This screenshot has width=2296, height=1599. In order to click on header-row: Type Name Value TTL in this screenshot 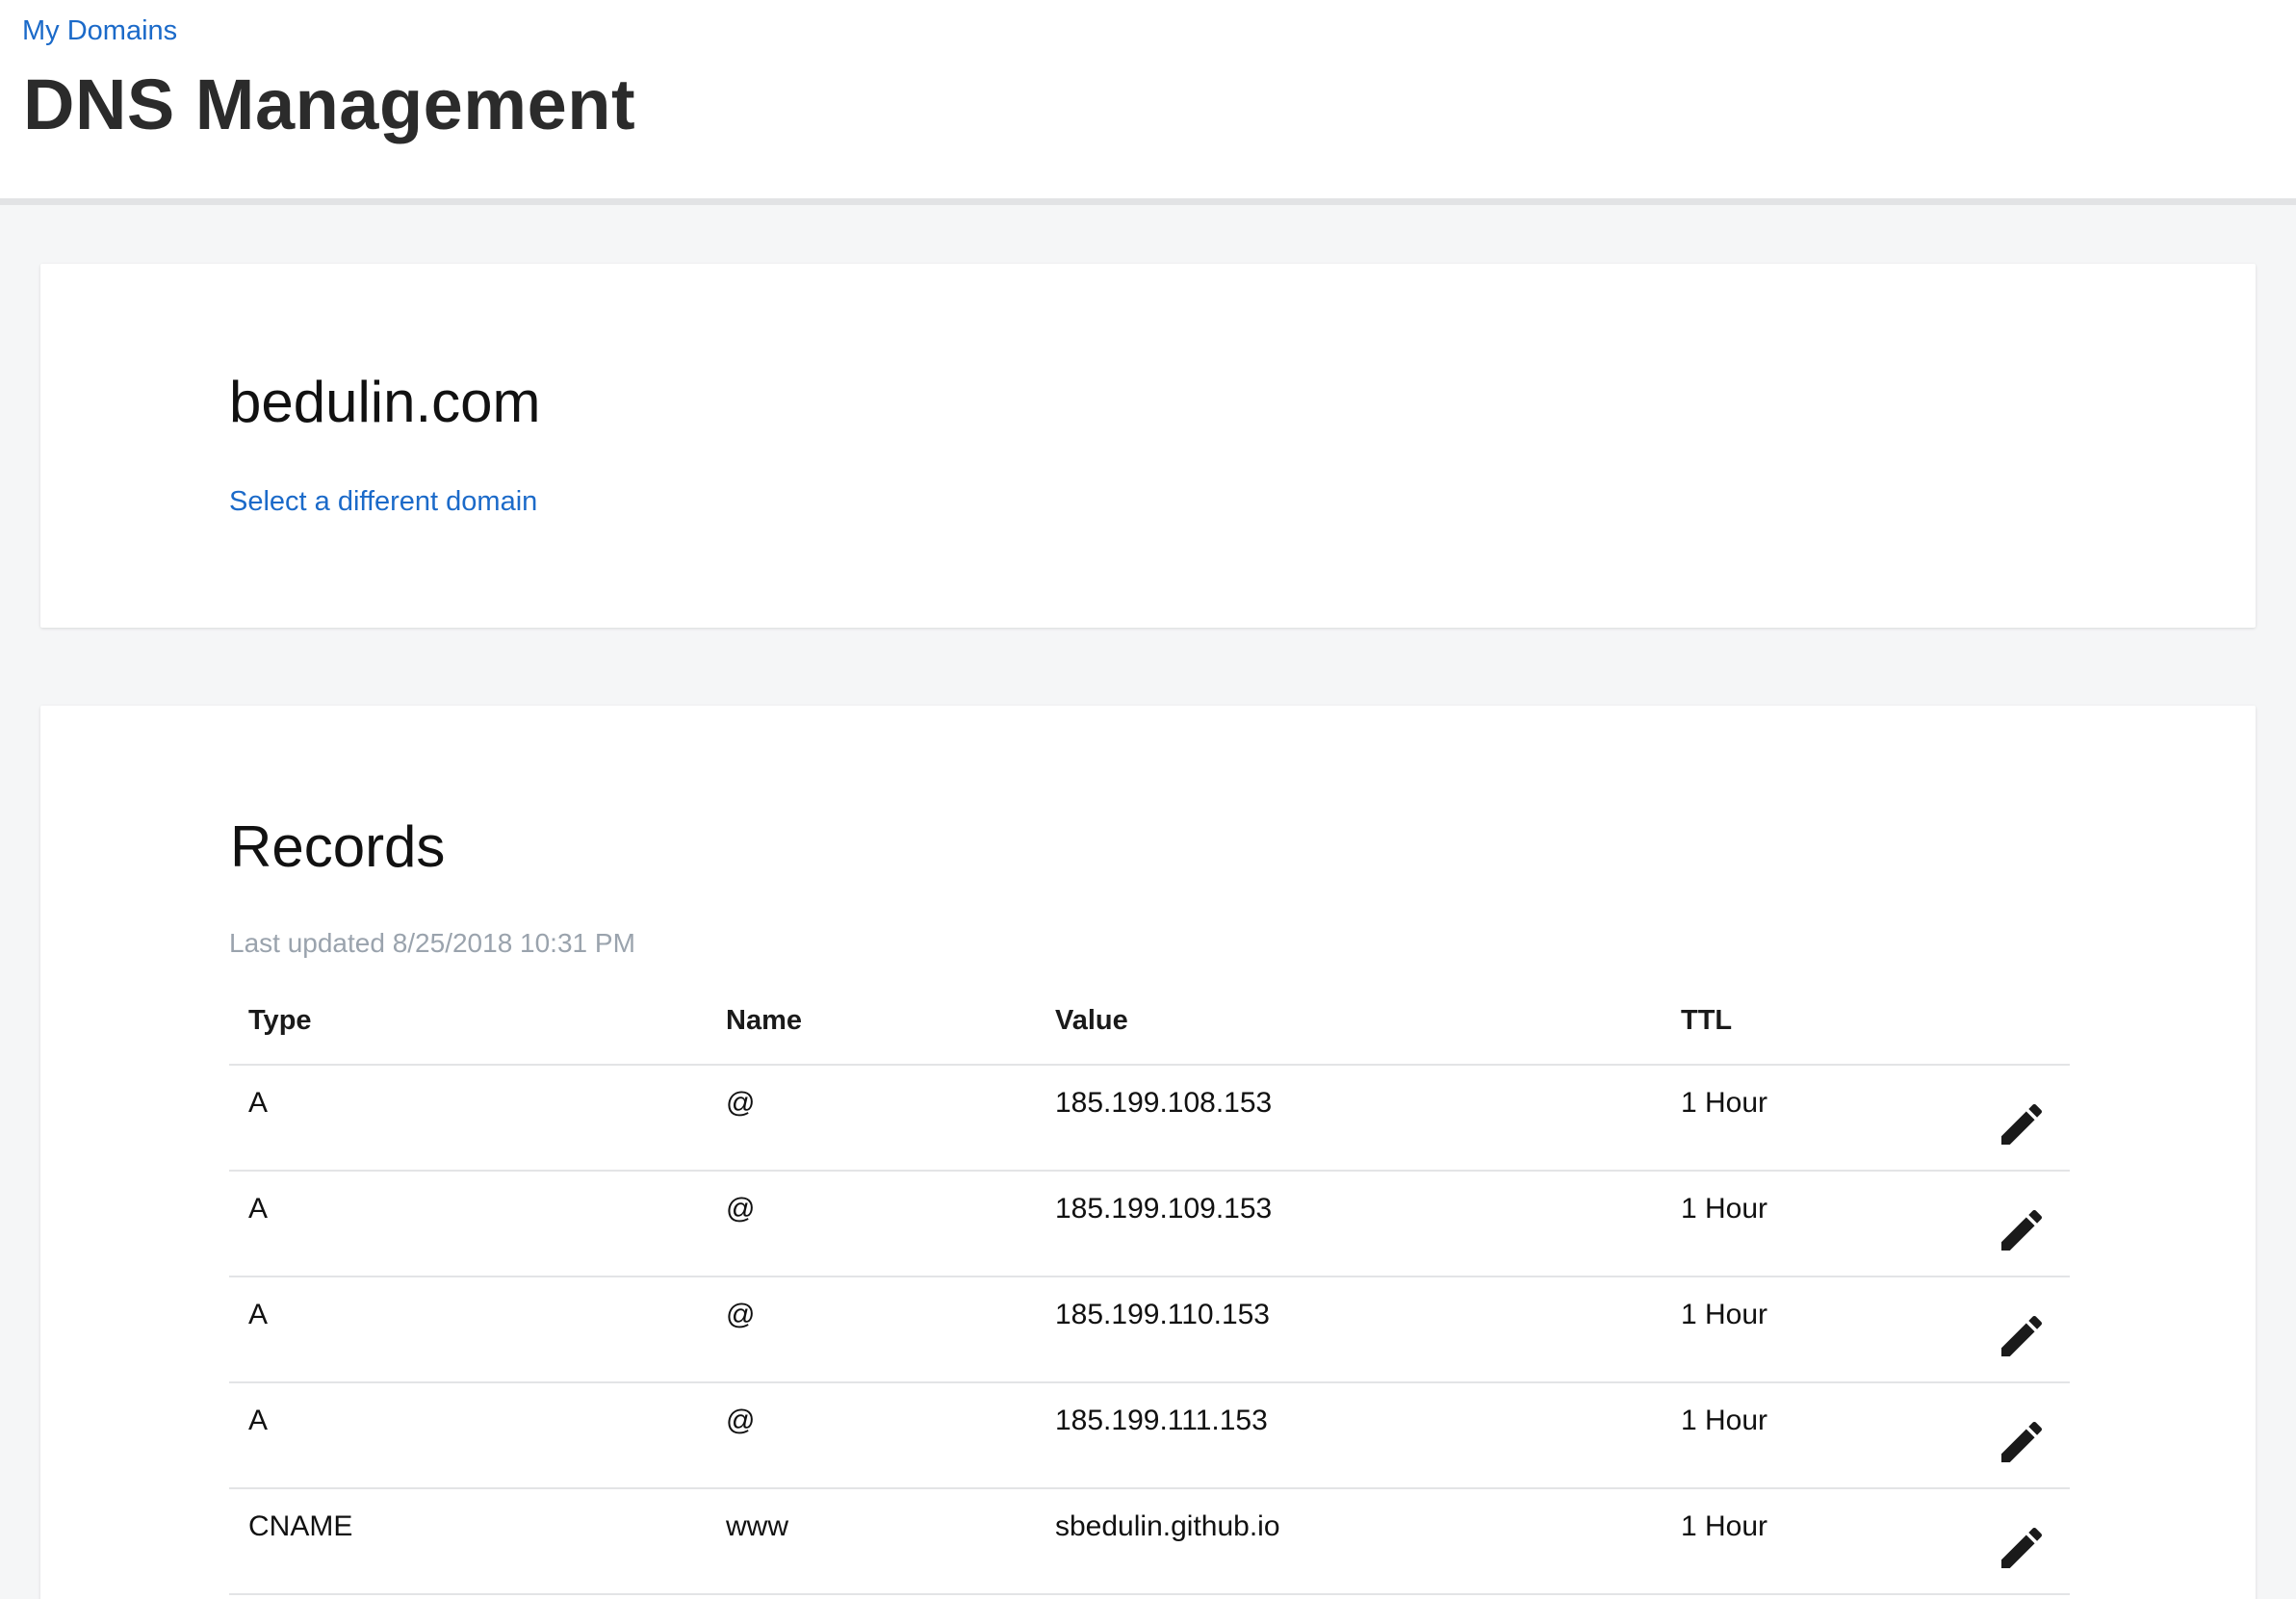, I will do `click(1149, 1022)`.